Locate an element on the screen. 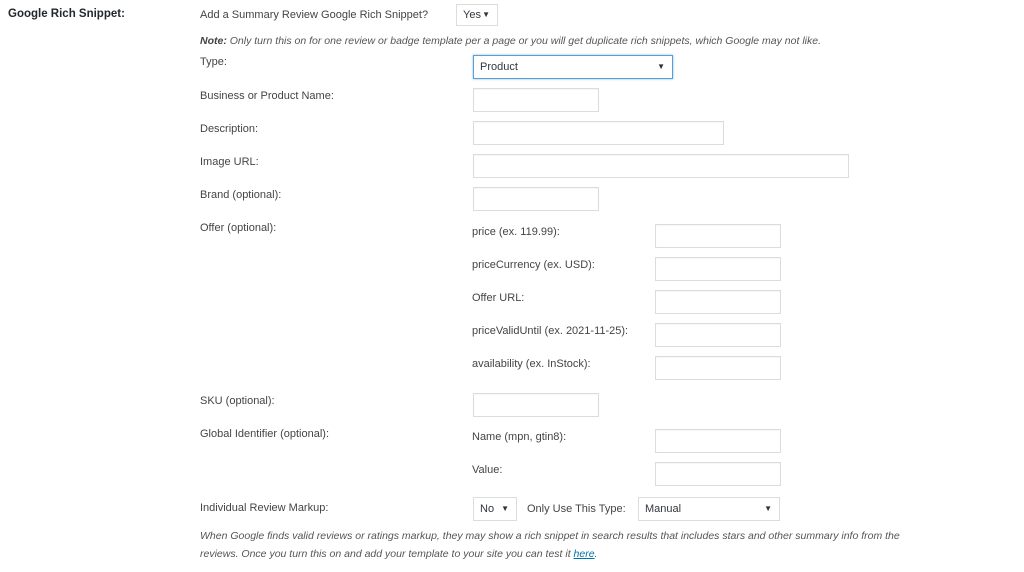 The height and width of the screenshot is (572, 1024). price-currency-input is located at coordinates (718, 269).